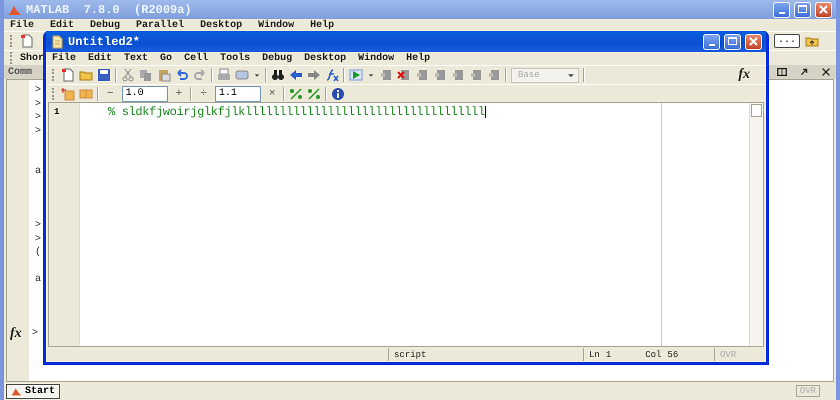 The image size is (840, 400). I want to click on save-icon, so click(104, 75).